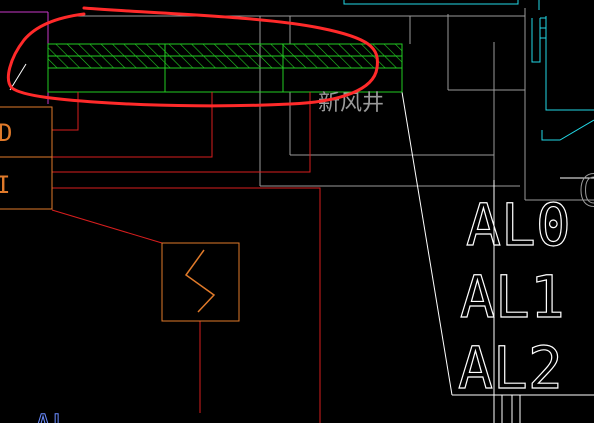 Image resolution: width=594 pixels, height=423 pixels. Describe the element at coordinates (52, 416) in the screenshot. I see `bottom-left-label: AL` at that location.